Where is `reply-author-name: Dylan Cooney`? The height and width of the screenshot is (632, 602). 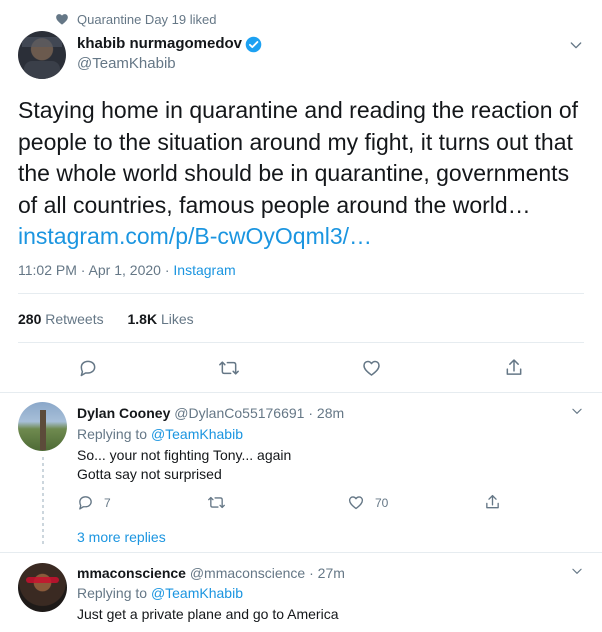 reply-author-name: Dylan Cooney is located at coordinates (123, 413).